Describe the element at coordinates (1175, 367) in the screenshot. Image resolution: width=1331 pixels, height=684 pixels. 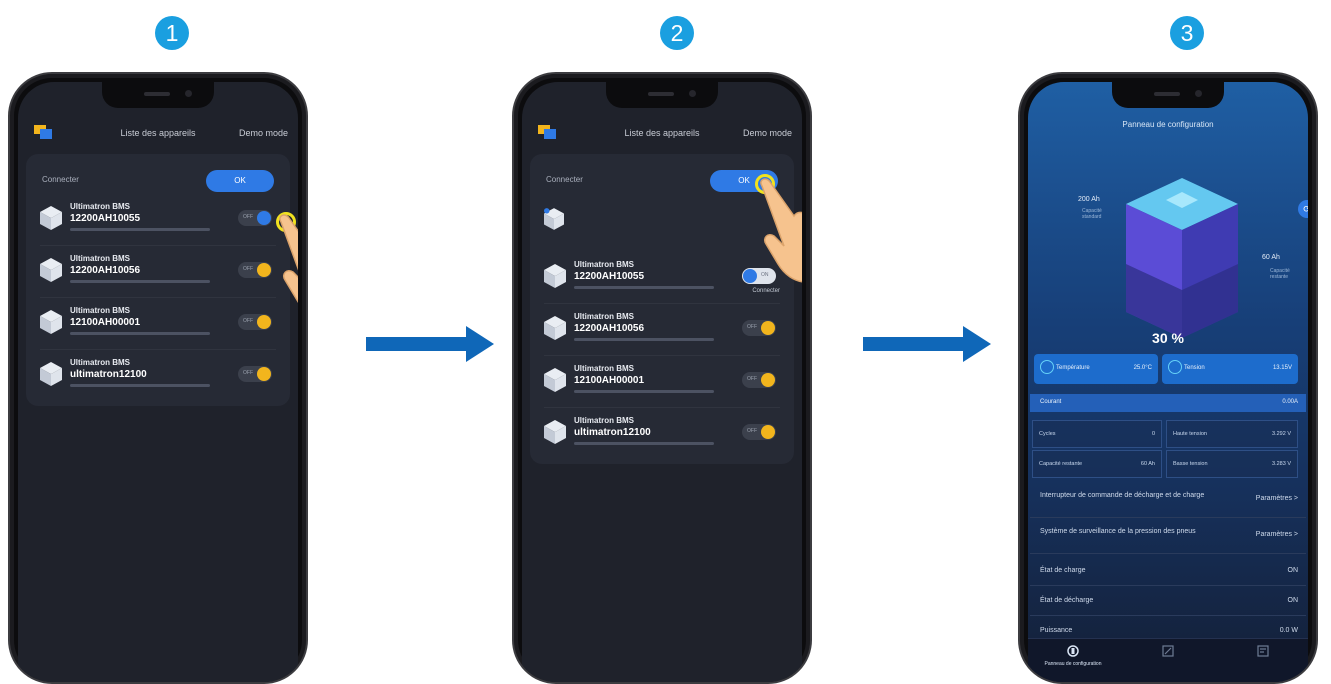
I see `voltage-icon` at that location.